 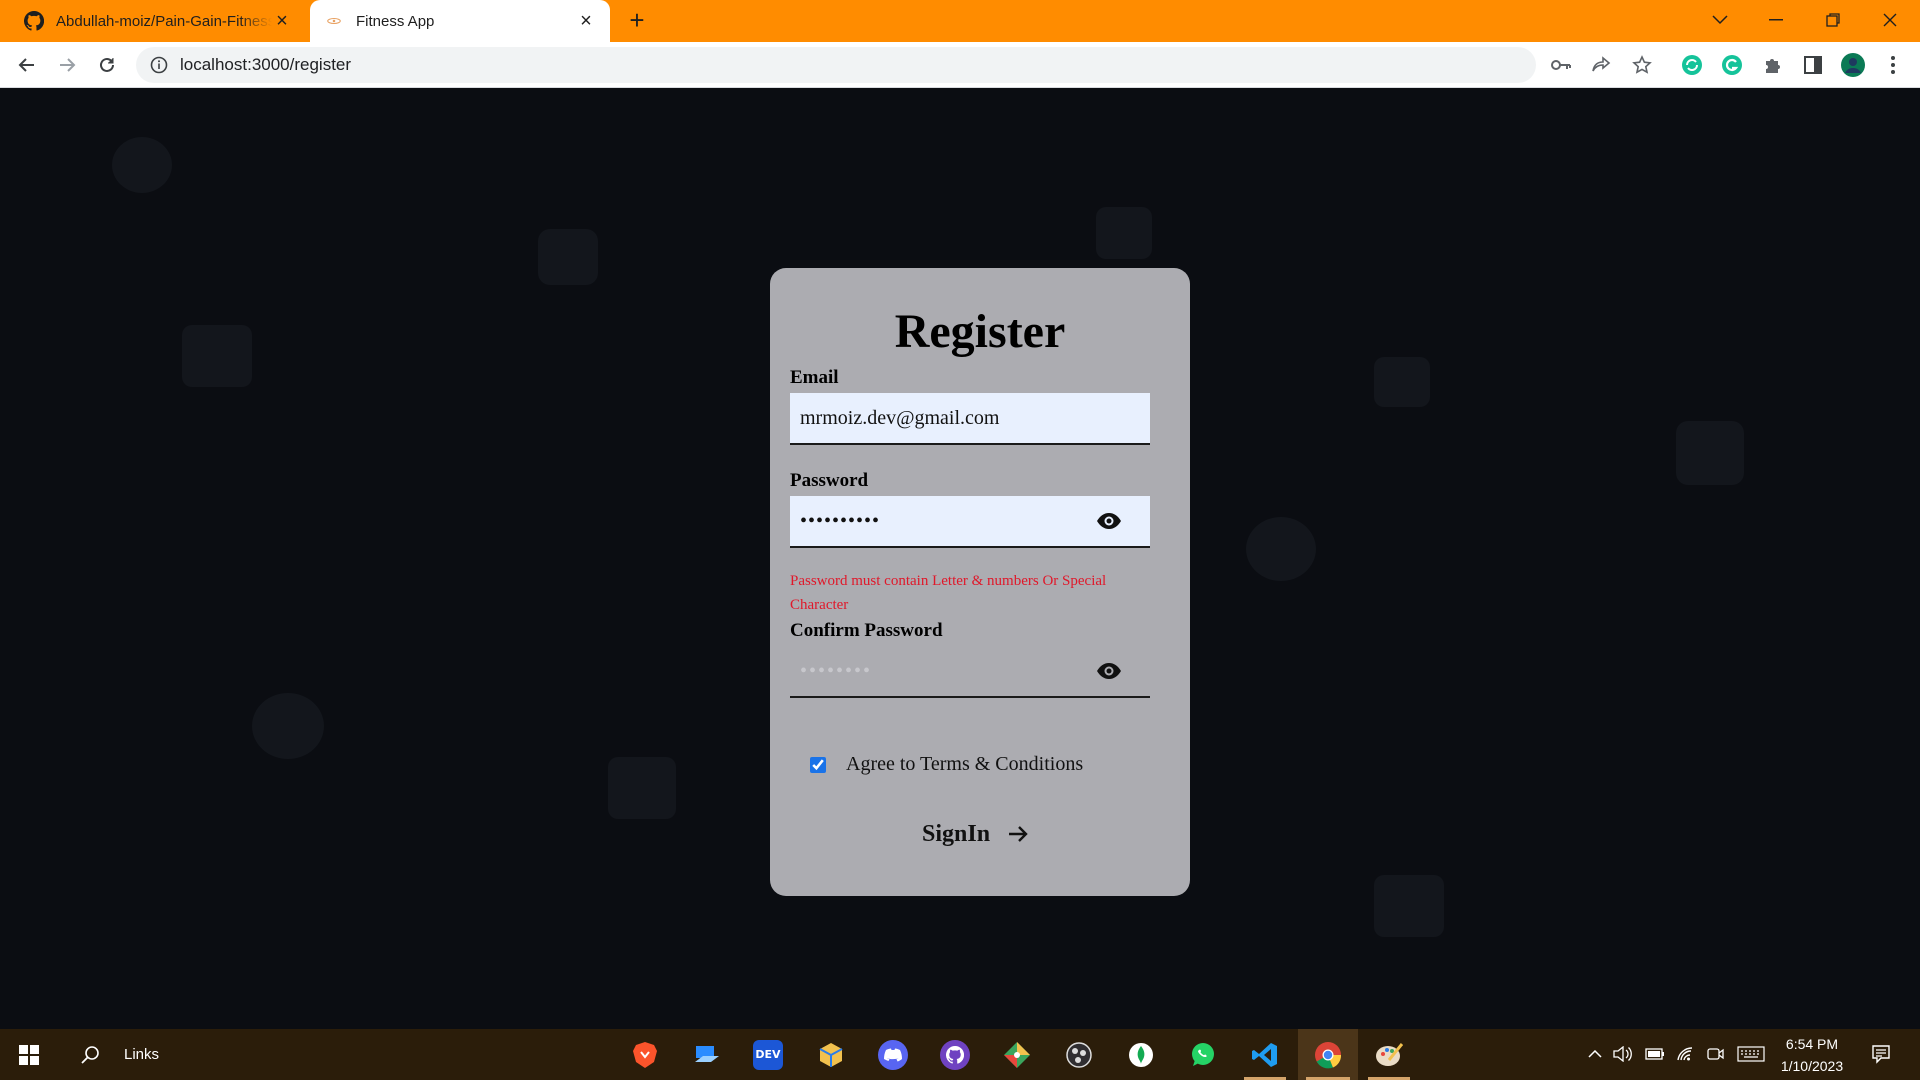 I want to click on restore-icon, so click(x=1833, y=20).